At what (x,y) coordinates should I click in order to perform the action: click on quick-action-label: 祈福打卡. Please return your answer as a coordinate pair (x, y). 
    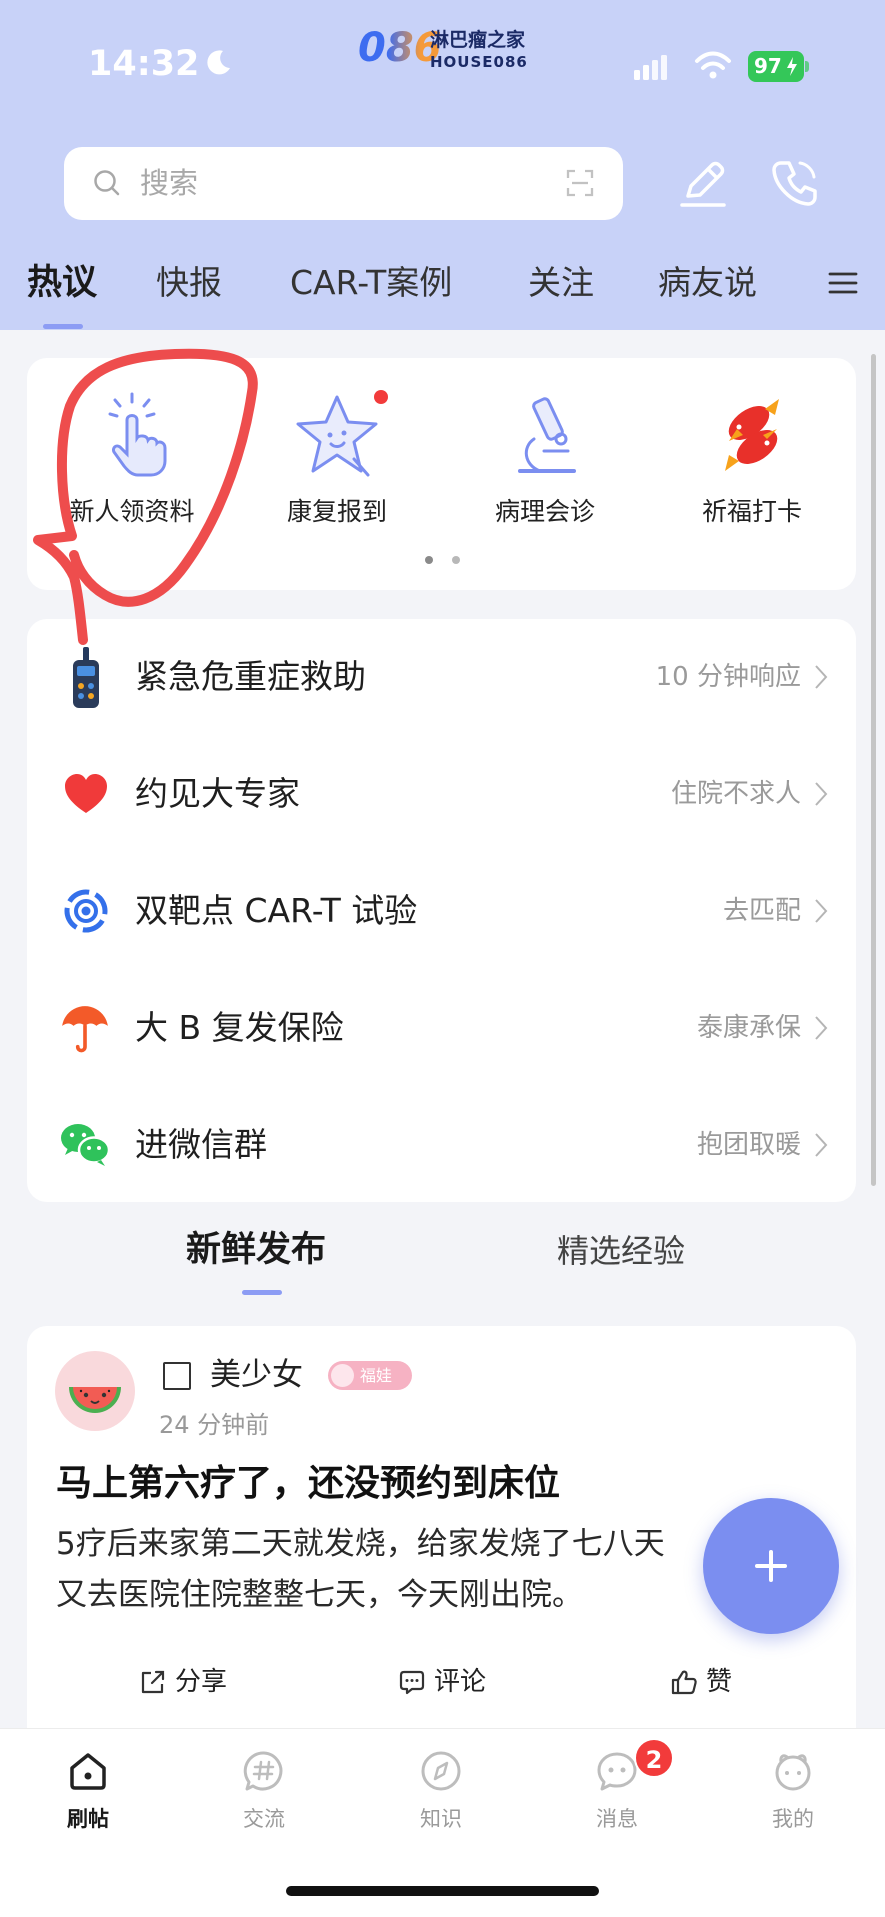
    Looking at the image, I should click on (751, 511).